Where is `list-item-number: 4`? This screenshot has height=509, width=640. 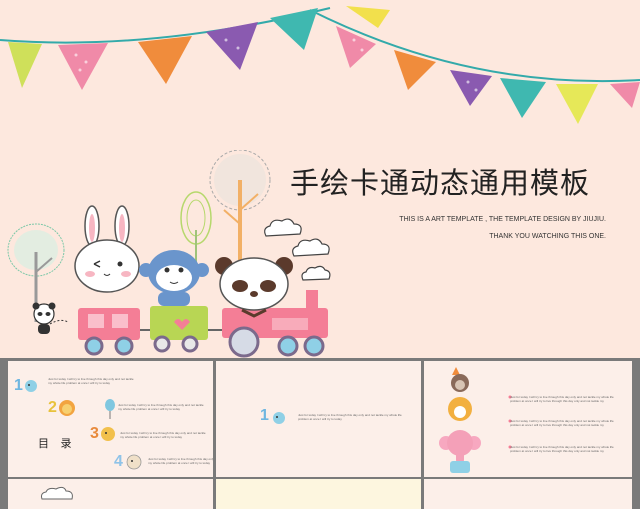 list-item-number: 4 is located at coordinates (118, 461).